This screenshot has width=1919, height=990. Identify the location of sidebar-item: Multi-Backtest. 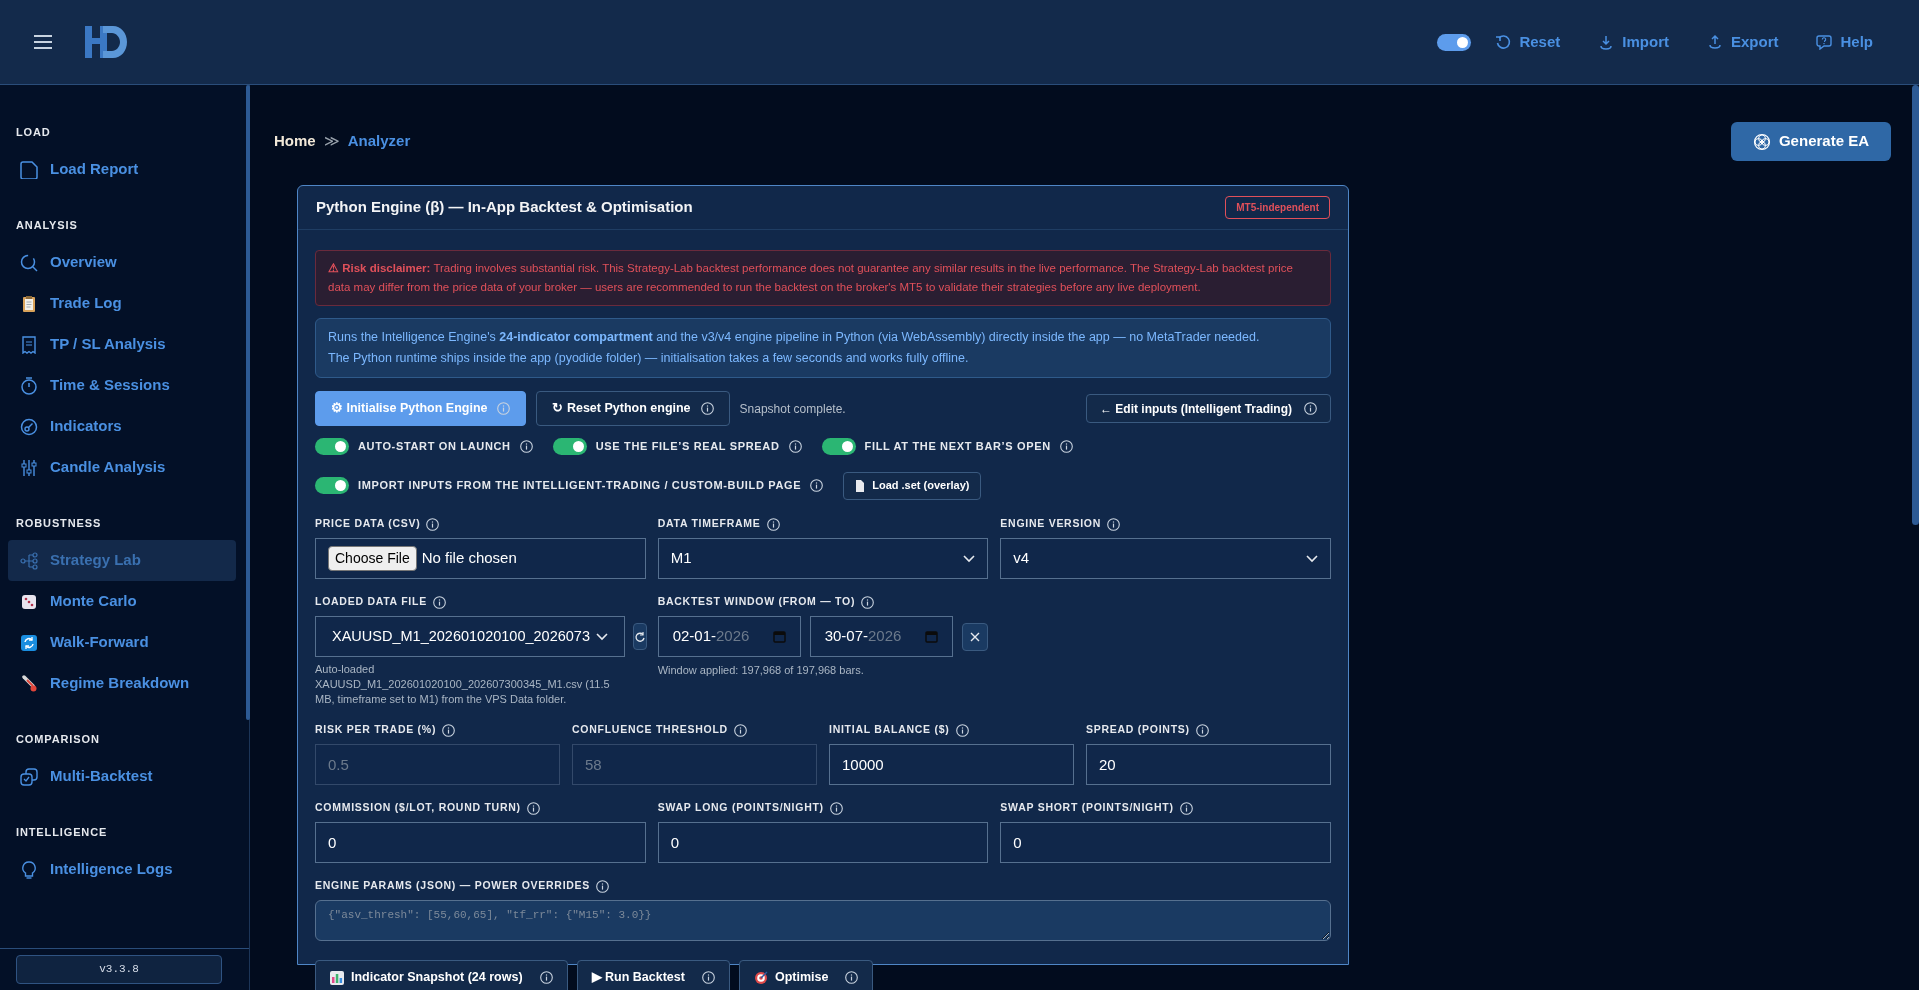
(122, 776).